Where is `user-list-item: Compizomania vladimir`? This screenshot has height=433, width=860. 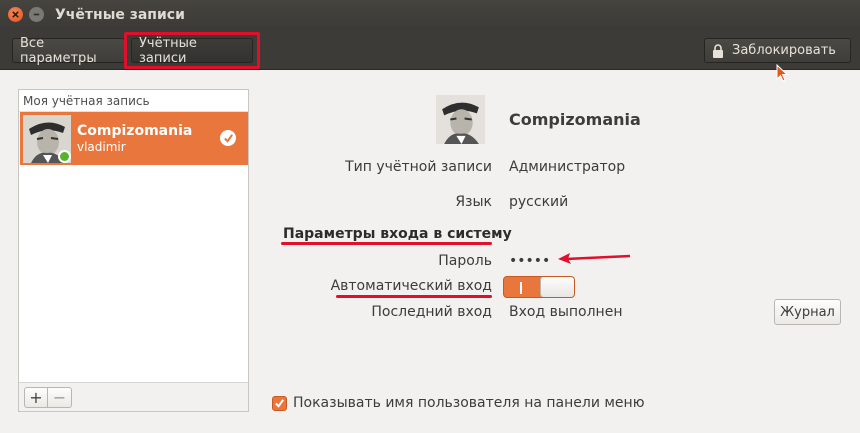 user-list-item: Compizomania vladimir is located at coordinates (134, 138).